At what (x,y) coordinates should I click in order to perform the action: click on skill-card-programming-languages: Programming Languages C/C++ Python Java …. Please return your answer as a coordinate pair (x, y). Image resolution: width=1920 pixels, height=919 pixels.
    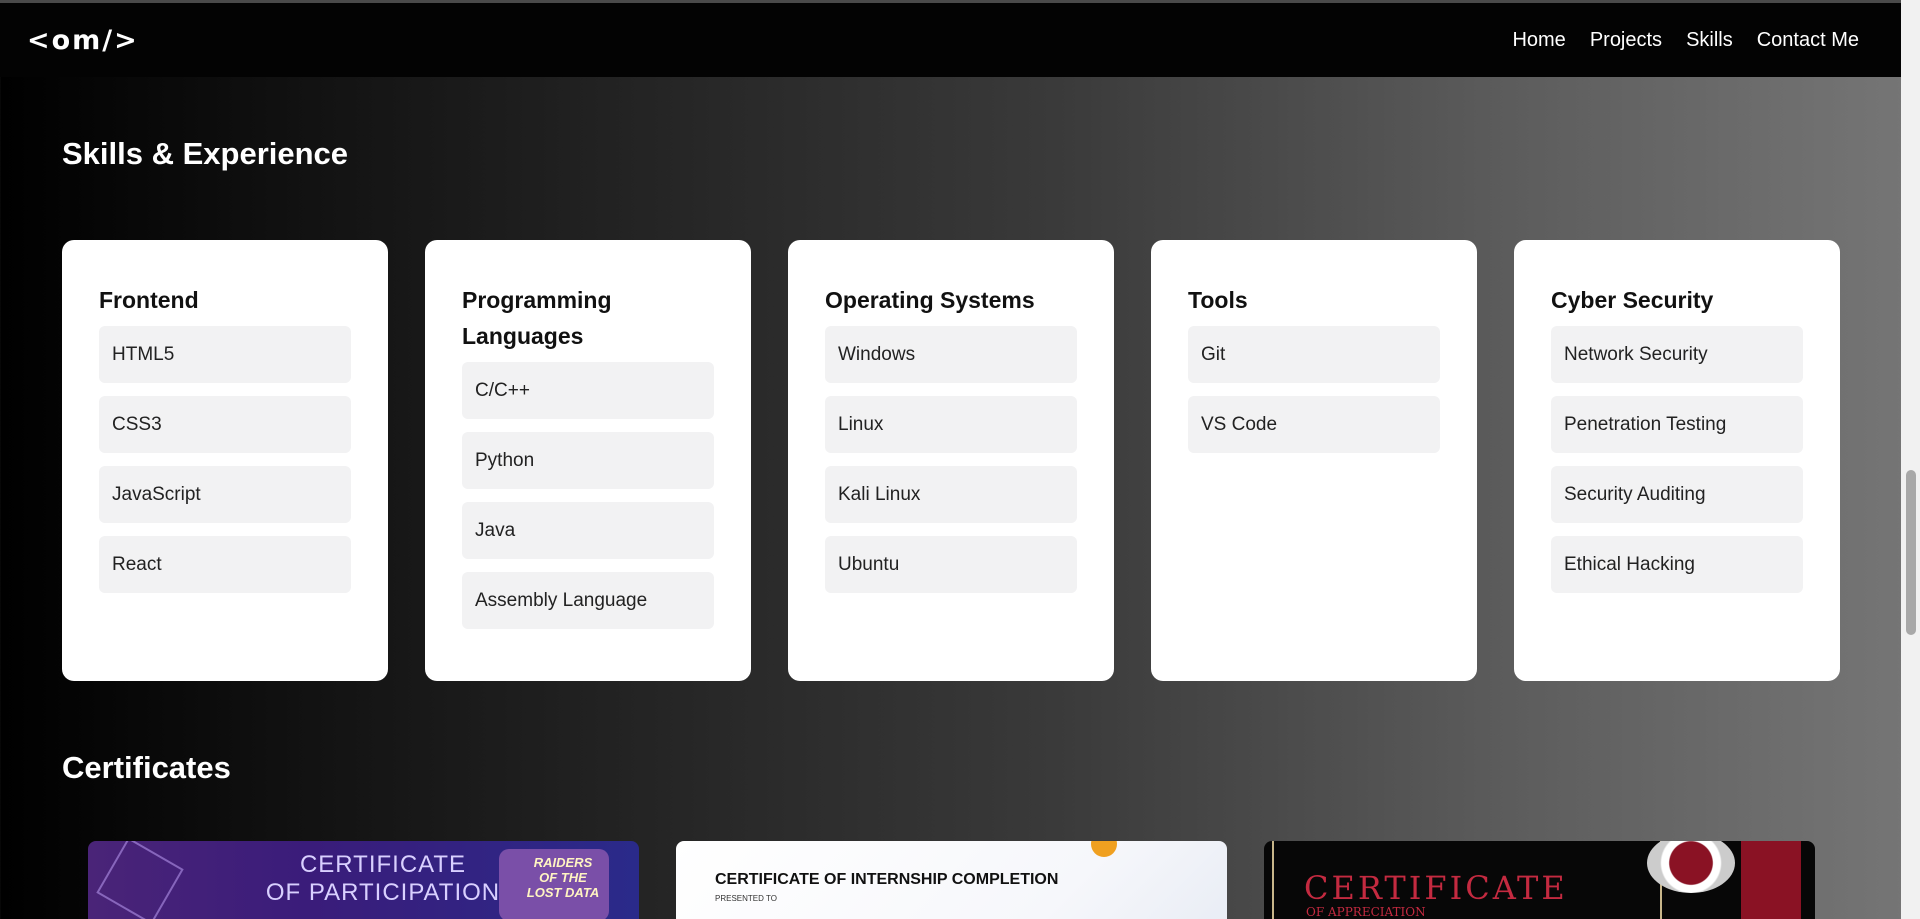
    Looking at the image, I should click on (588, 460).